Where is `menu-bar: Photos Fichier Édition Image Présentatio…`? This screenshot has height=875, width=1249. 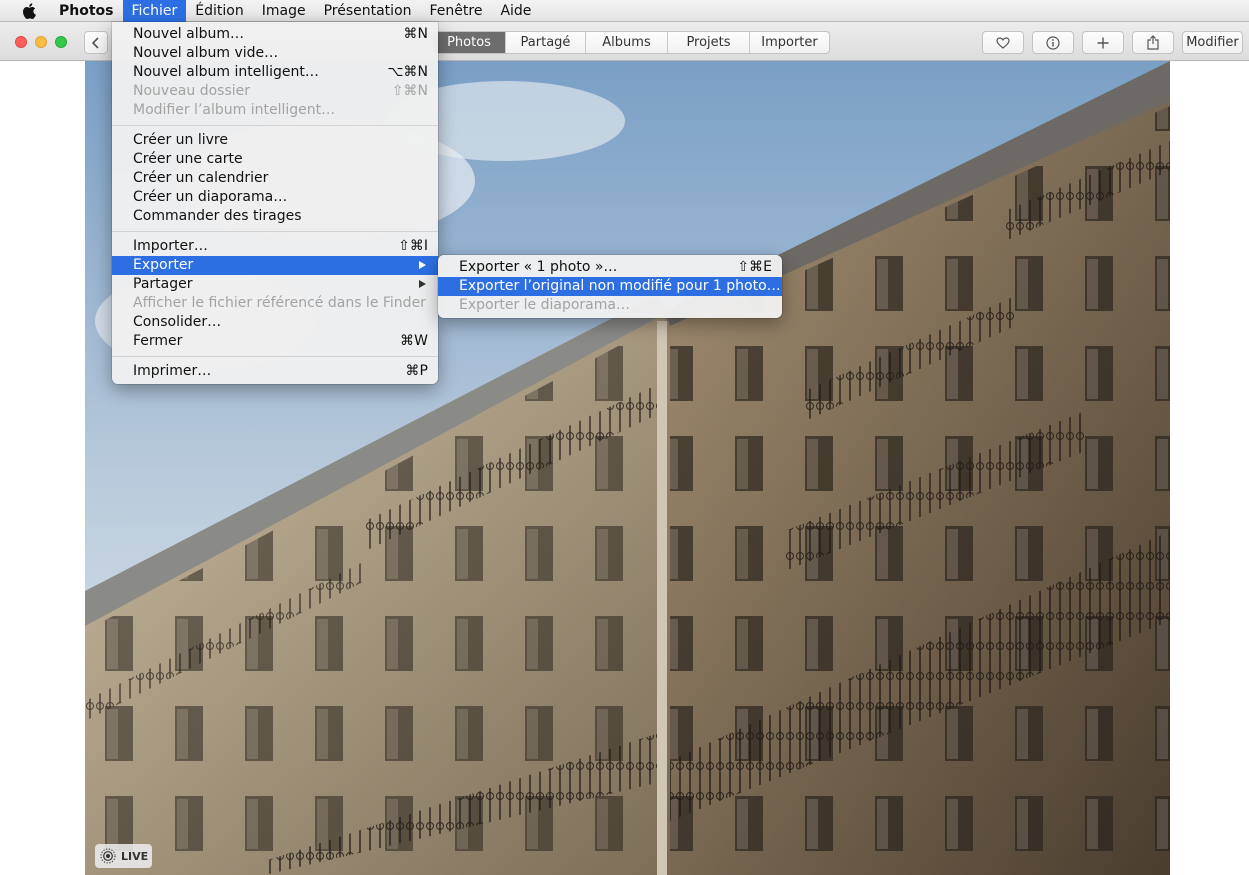 menu-bar: Photos Fichier Édition Image Présentatio… is located at coordinates (624, 11).